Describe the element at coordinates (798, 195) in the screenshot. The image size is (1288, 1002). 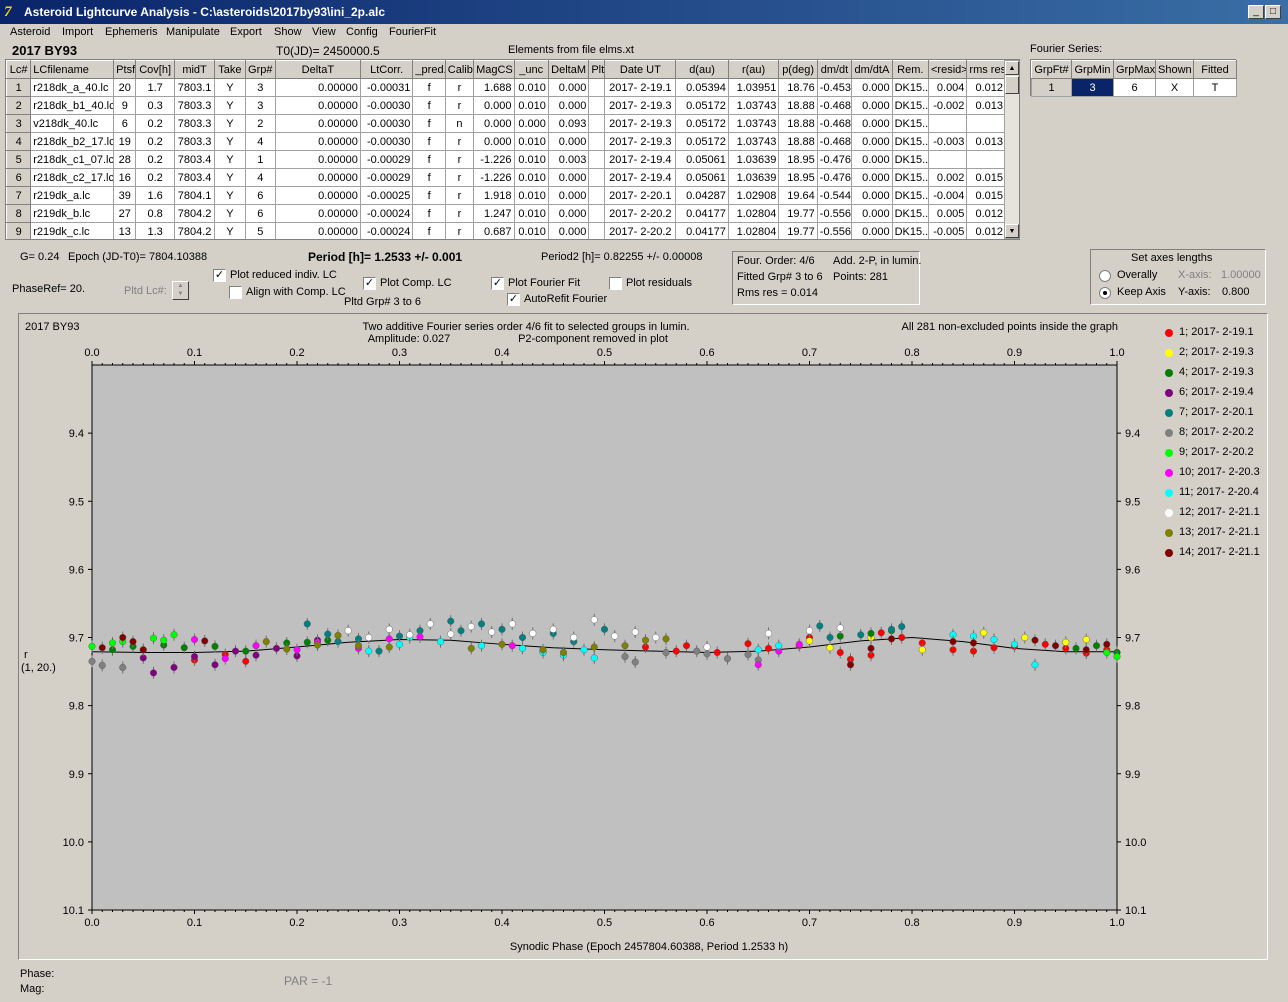
I see `table-cell: 19.64` at that location.